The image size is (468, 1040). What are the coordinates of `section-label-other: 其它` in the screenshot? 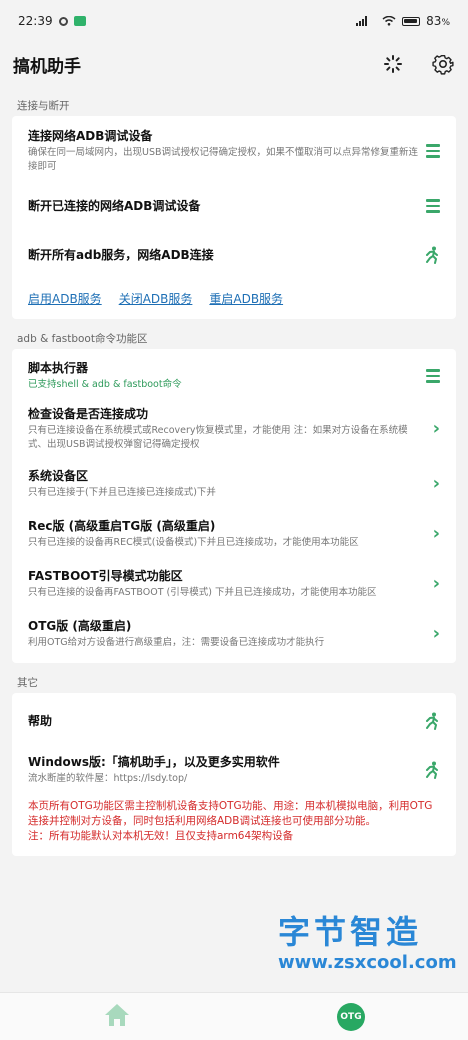 It's located at (27, 683).